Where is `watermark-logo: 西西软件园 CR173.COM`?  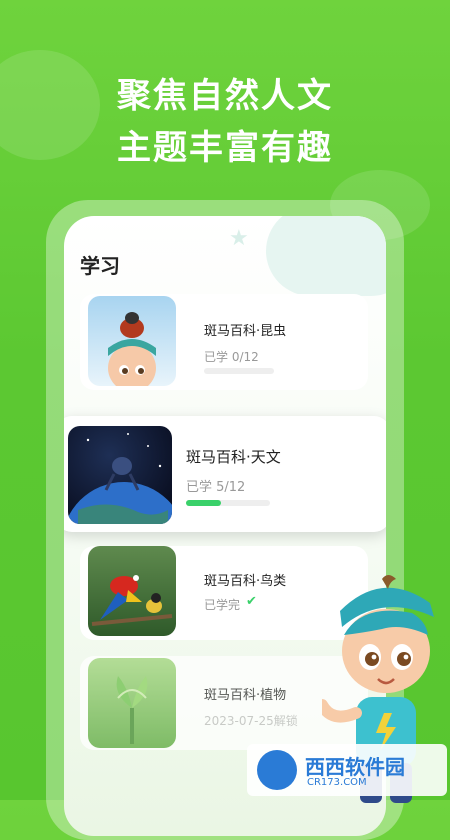 watermark-logo: 西西软件园 CR173.COM is located at coordinates (347, 770).